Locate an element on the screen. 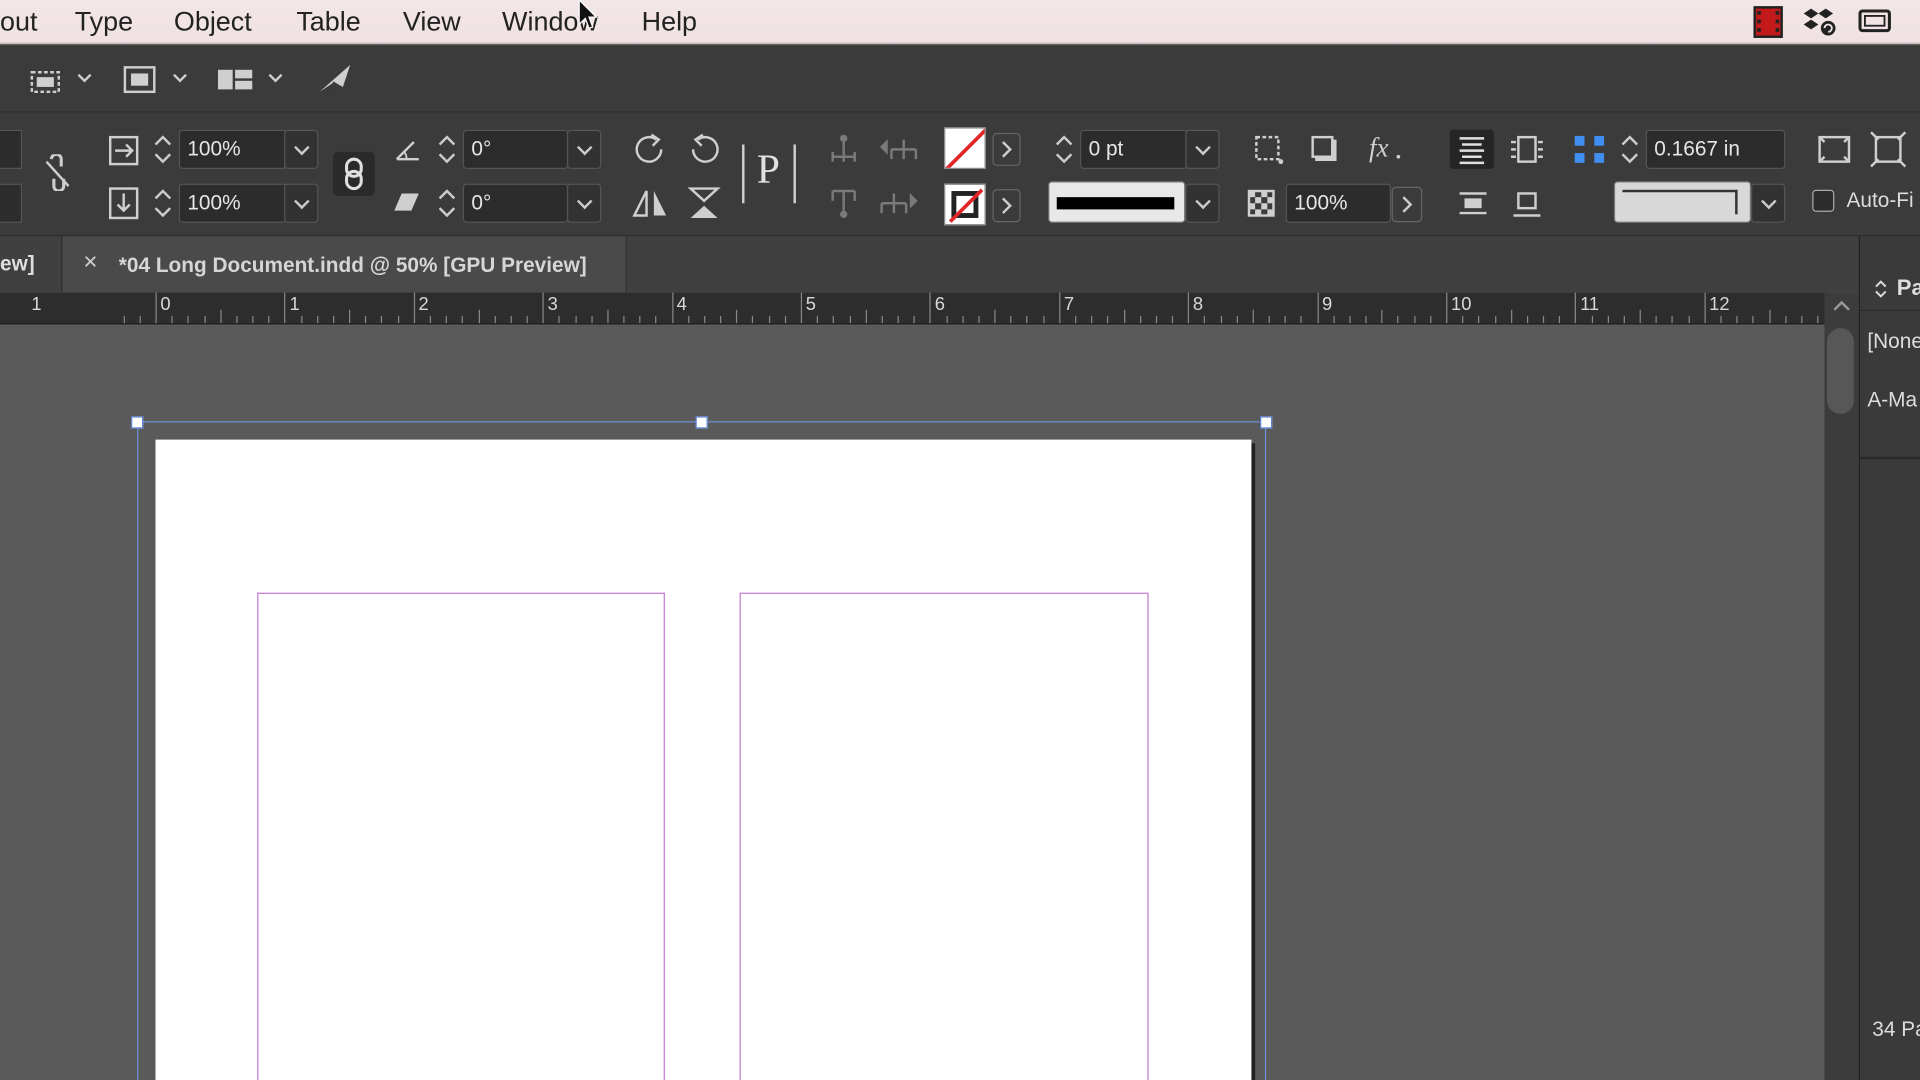 The image size is (1920, 1080). master-a-item: A-Ma is located at coordinates (1892, 400).